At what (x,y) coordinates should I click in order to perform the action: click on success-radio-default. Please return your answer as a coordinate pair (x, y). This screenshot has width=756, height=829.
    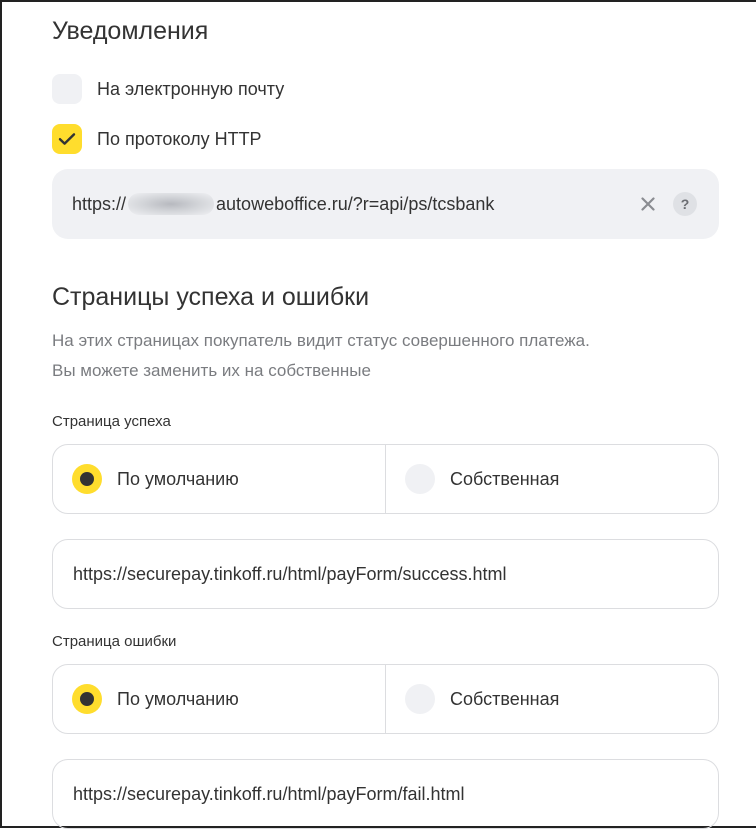
    Looking at the image, I should click on (87, 479).